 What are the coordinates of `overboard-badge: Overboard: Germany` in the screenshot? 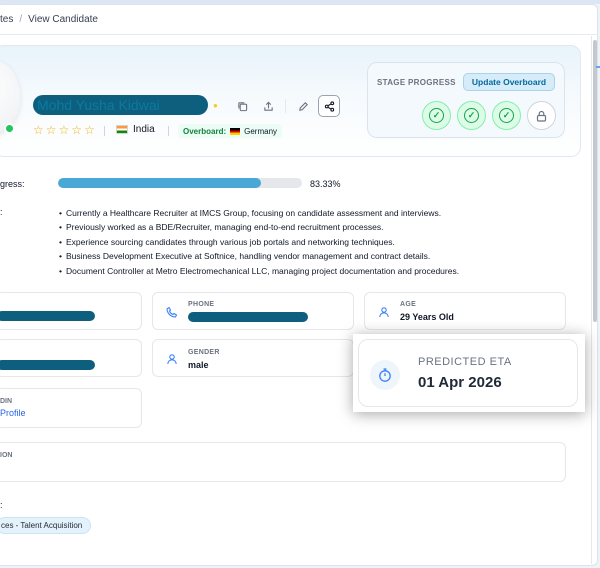 It's located at (230, 131).